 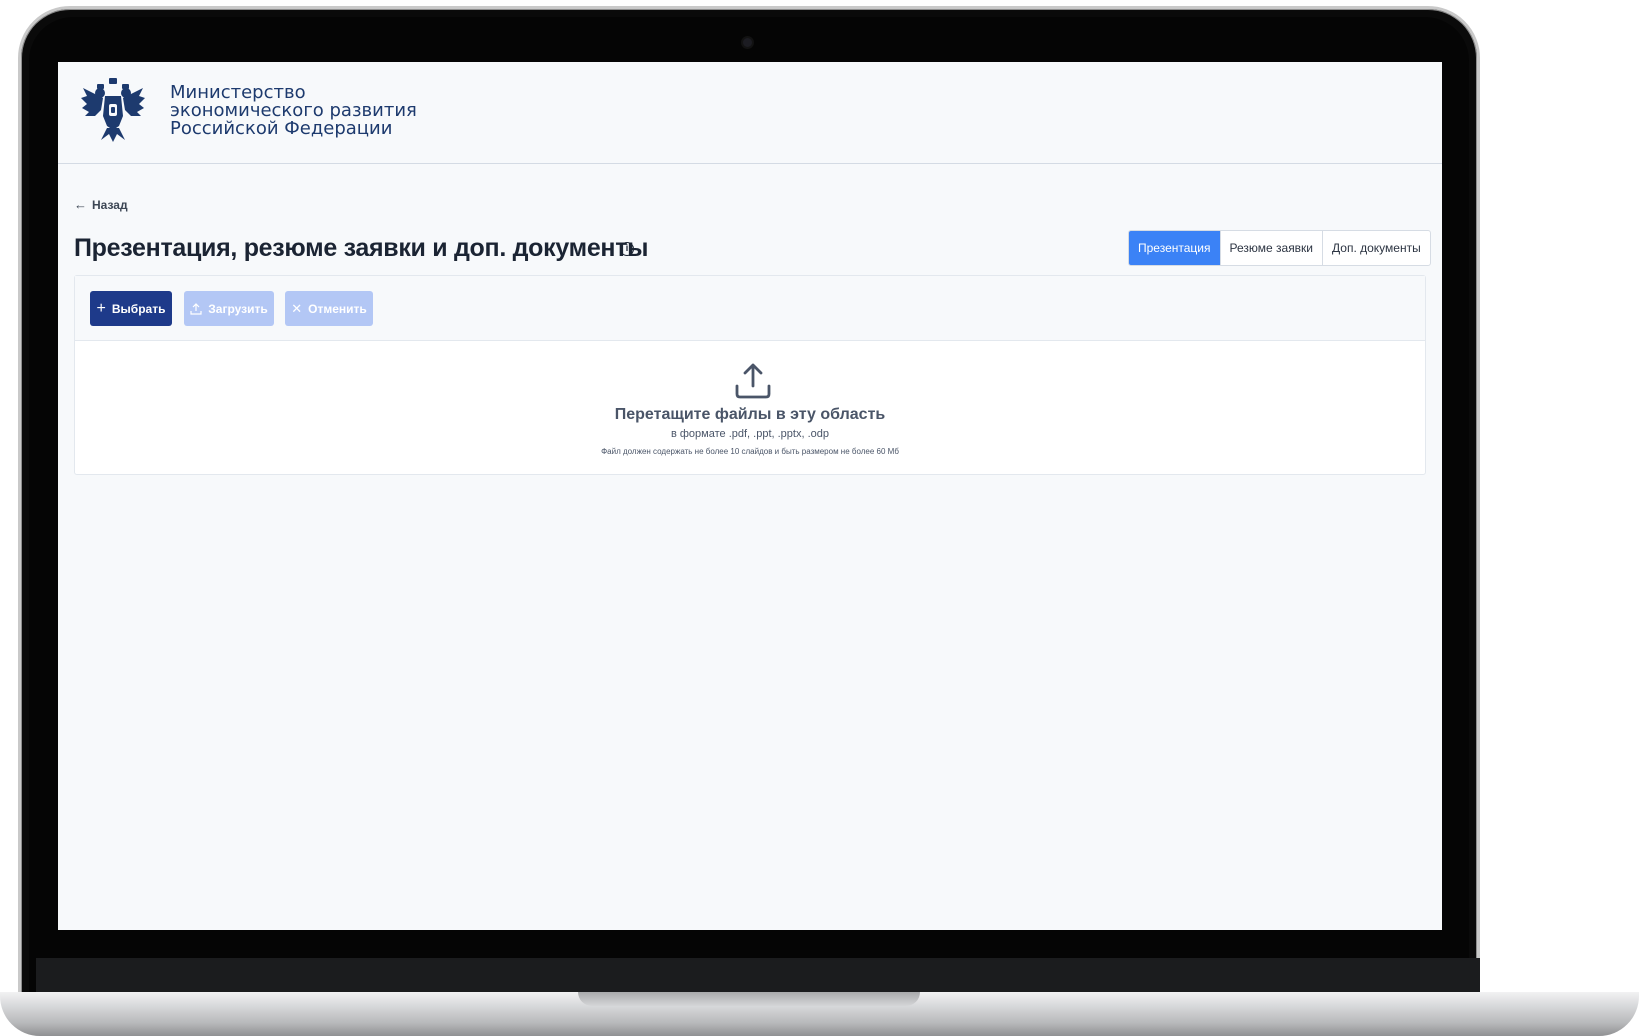 I want to click on ministry-name-line-3: Российской Федерации, so click(x=281, y=128).